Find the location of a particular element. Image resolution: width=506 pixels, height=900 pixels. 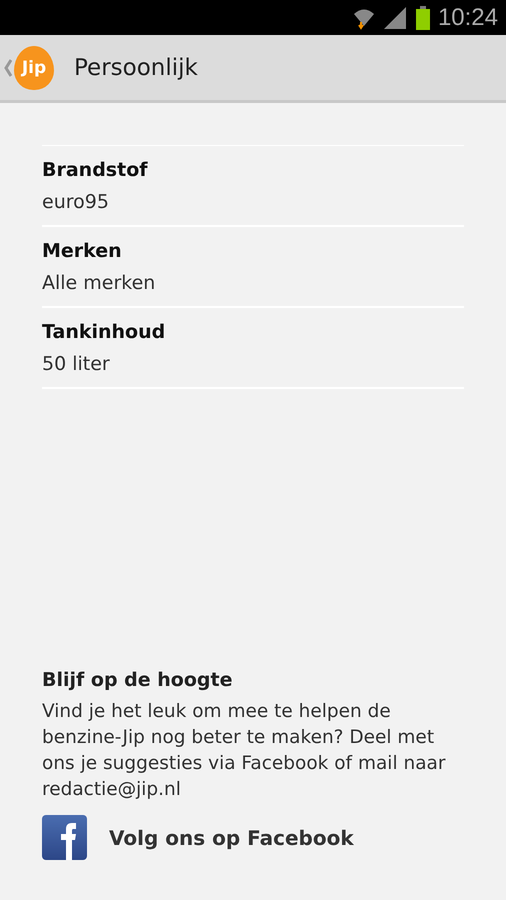

info-paragraph: Vind je het leuk om mee te helpen de benzine-Jip nog beter te maken? Deel met ons je suggesties via Facebook of mail naar redactie@jip.nl is located at coordinates (244, 751).